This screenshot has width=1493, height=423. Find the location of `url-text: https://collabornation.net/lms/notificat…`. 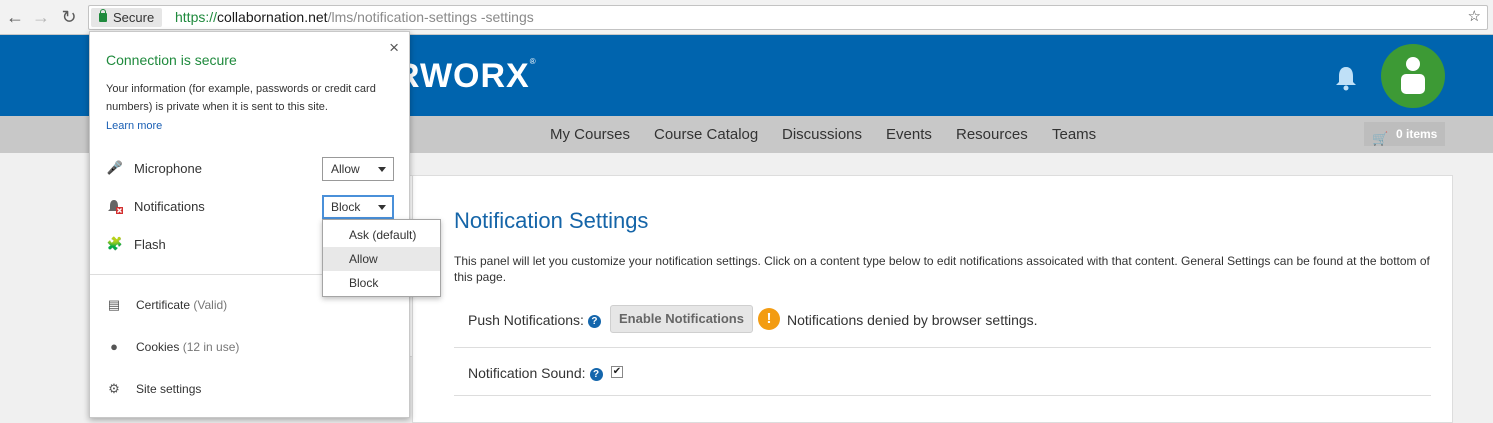

url-text: https://collabornation.net/lms/notificat… is located at coordinates (354, 17).